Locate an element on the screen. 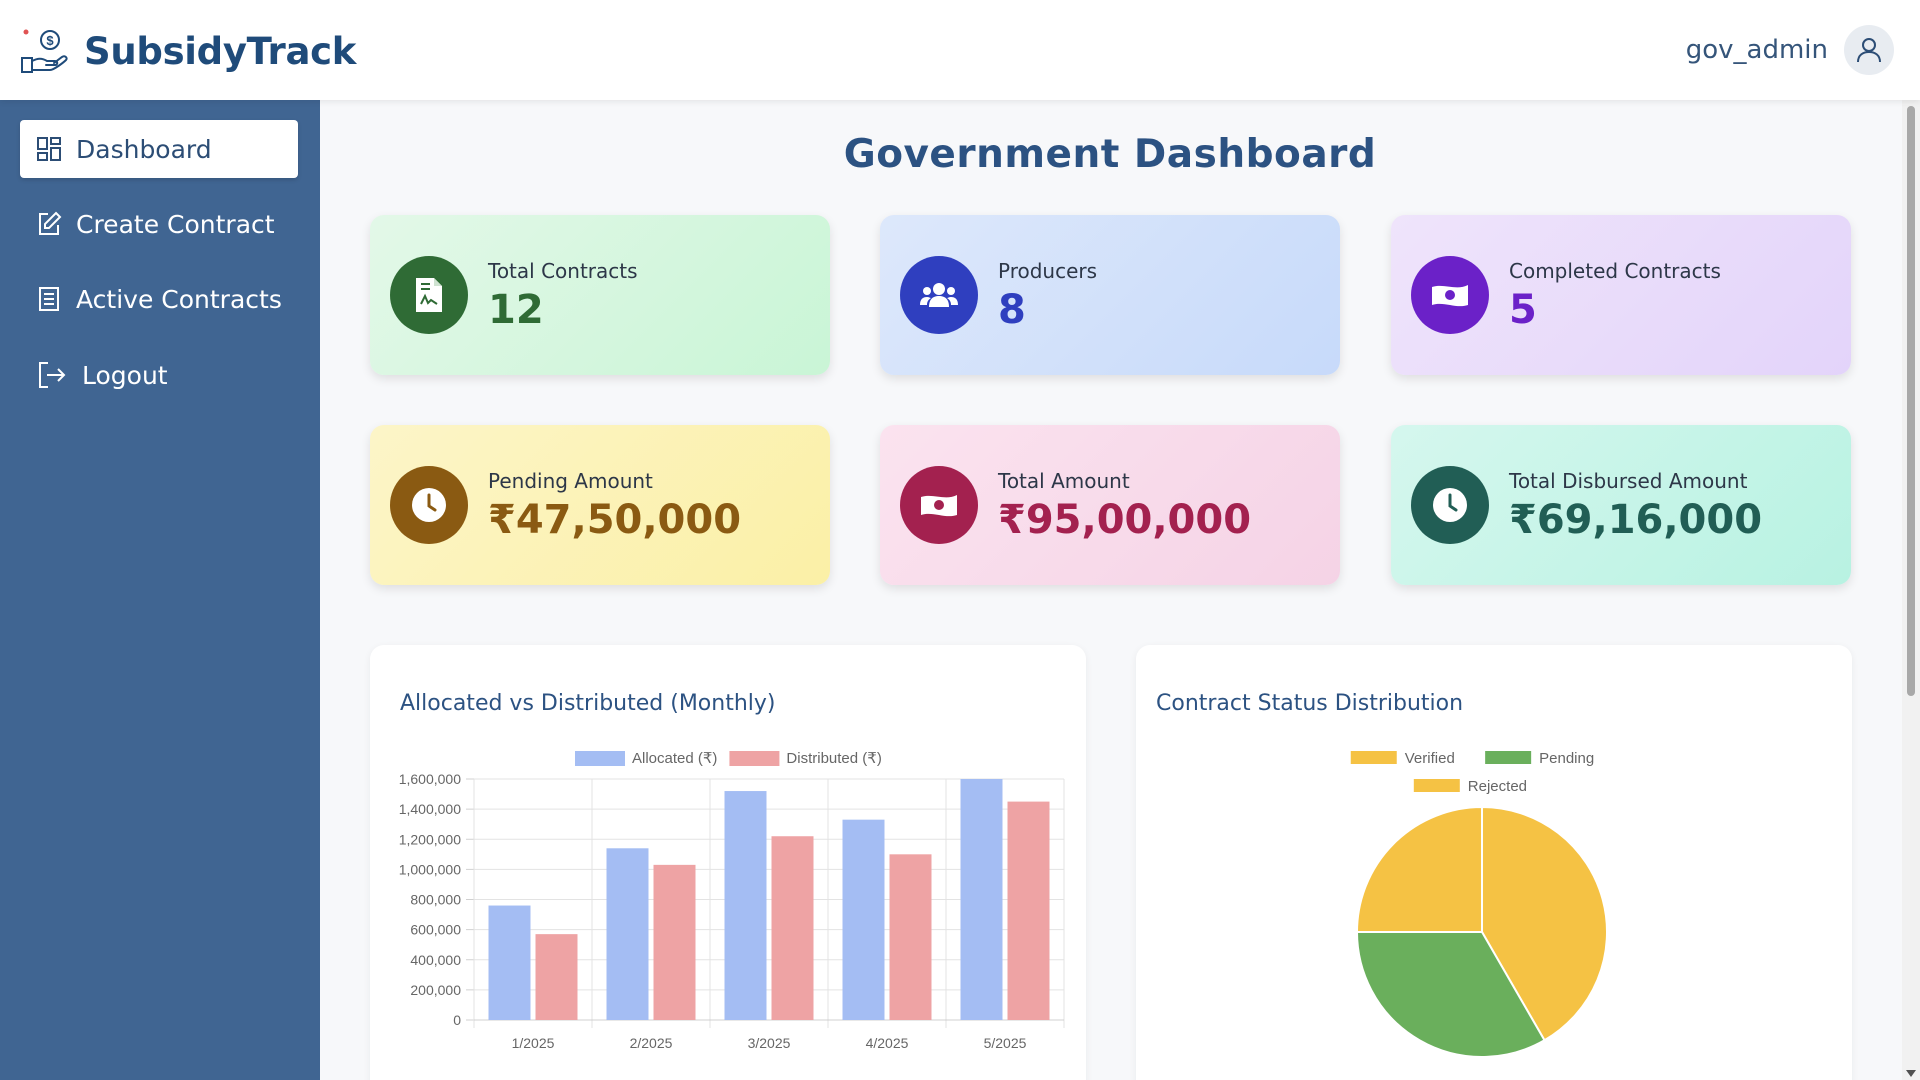 This screenshot has width=1920, height=1080. sidebar-item-dashboard: Dashboard is located at coordinates (159, 149).